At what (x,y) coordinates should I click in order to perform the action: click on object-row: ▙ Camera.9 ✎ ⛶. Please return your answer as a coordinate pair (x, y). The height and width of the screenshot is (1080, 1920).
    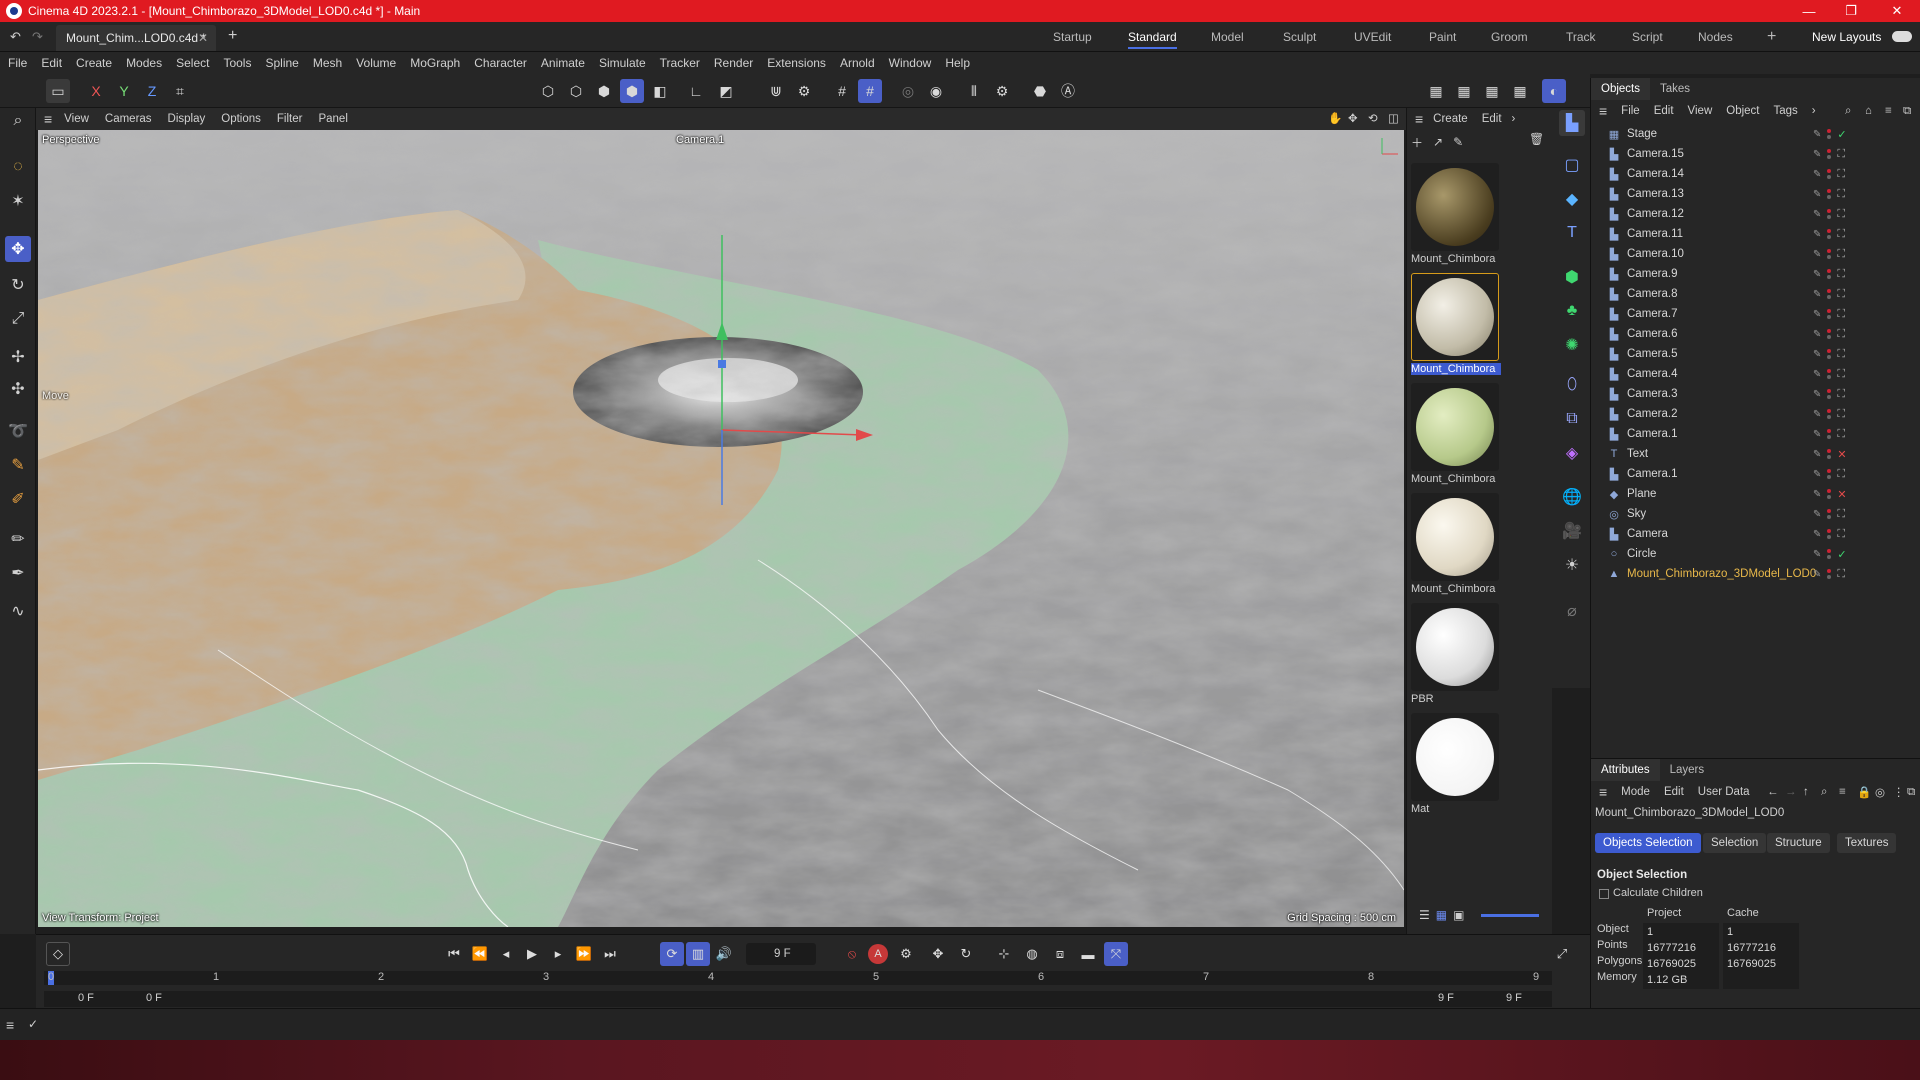
    Looking at the image, I should click on (1755, 274).